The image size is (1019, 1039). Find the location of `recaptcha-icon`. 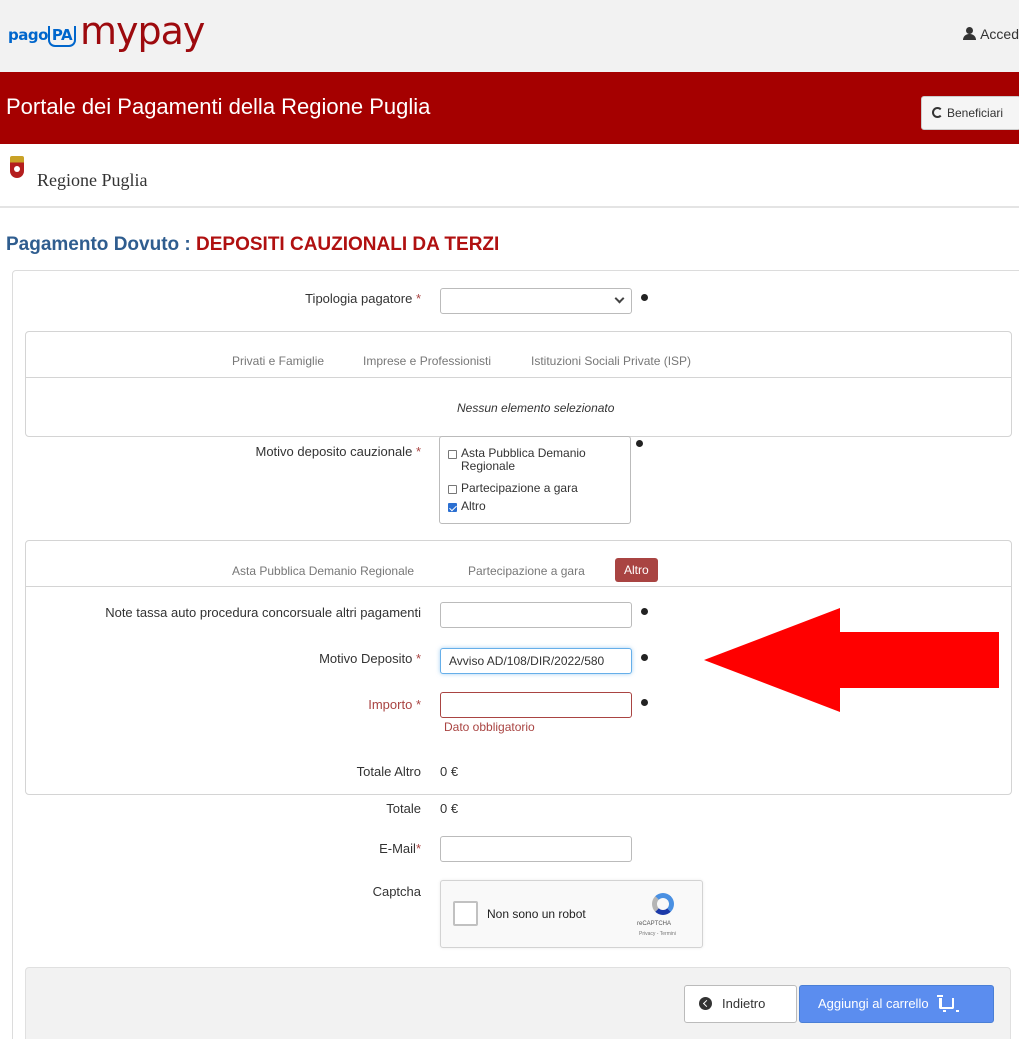

recaptcha-icon is located at coordinates (663, 904).